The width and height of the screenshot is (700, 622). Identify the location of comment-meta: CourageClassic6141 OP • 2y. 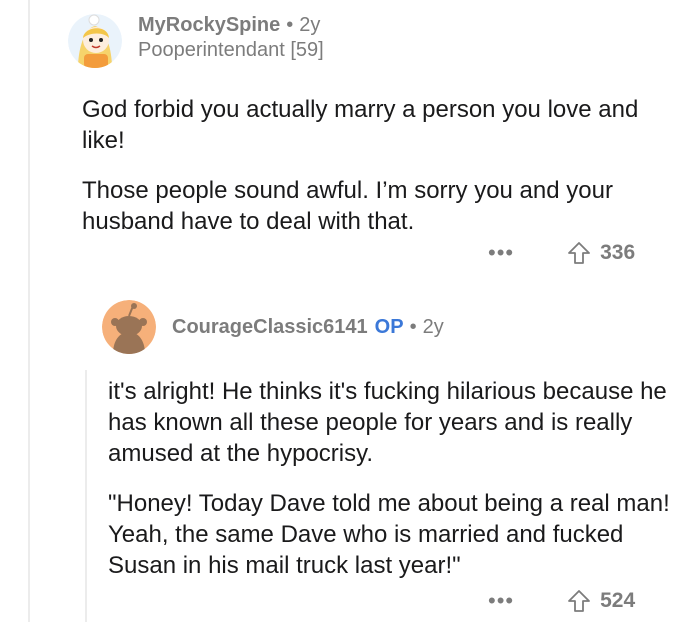
(308, 327).